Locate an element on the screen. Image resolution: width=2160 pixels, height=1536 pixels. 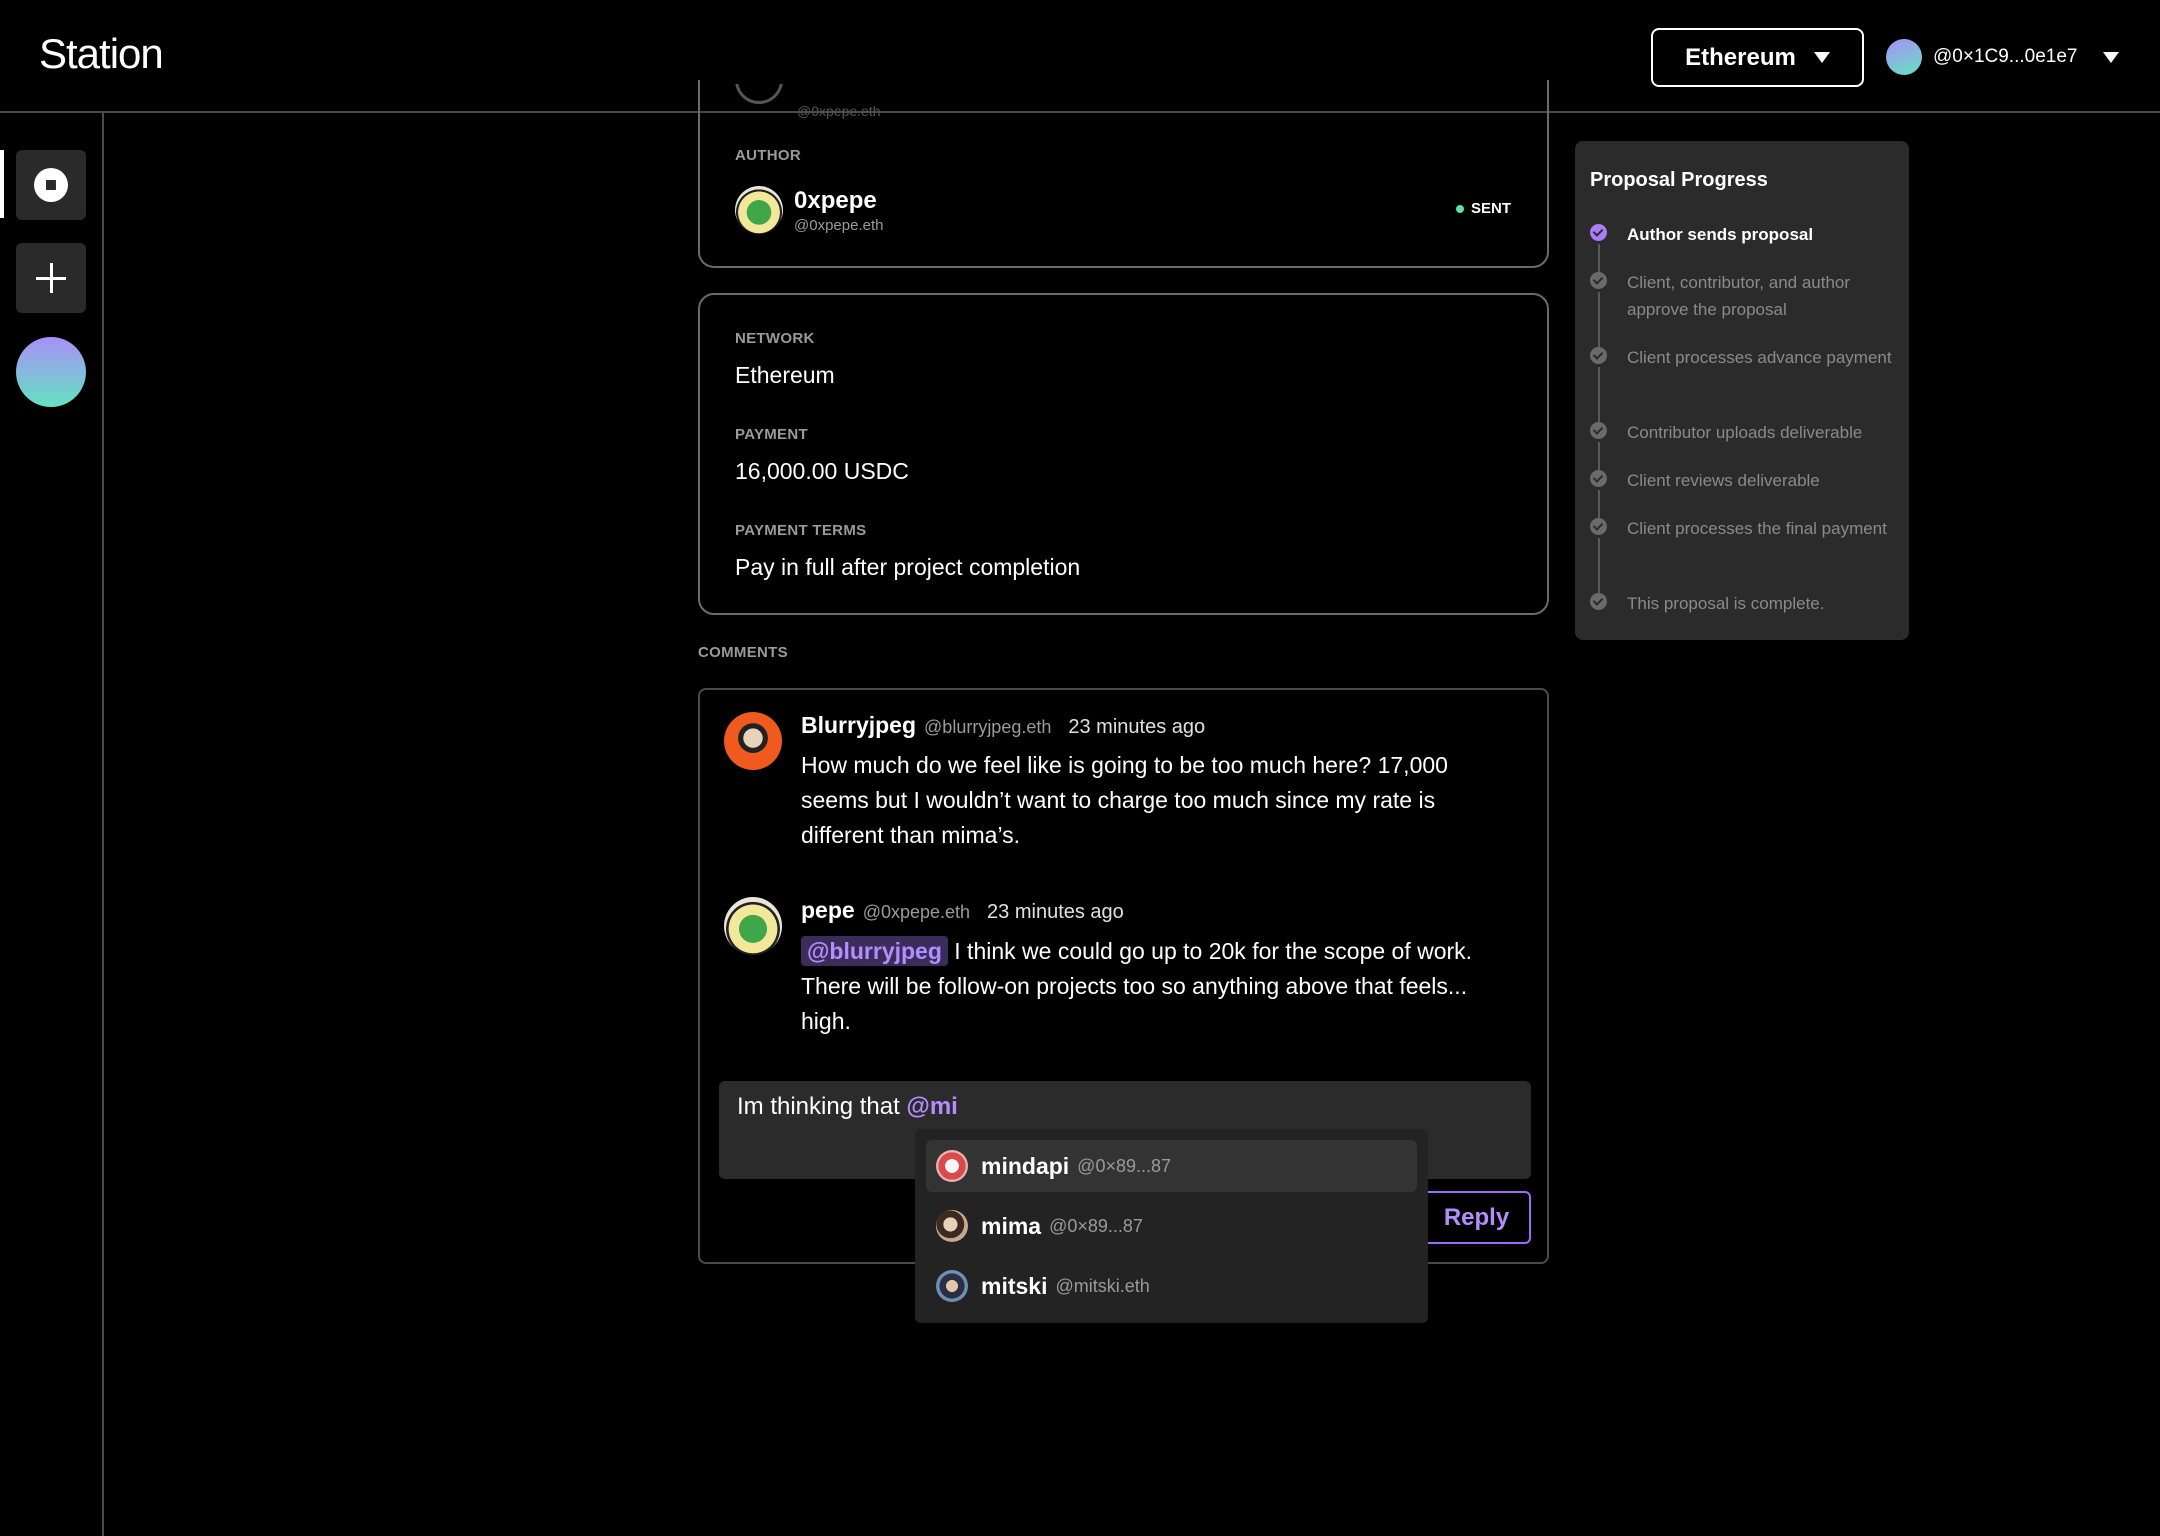
terminal-avatar-button is located at coordinates (51, 372).